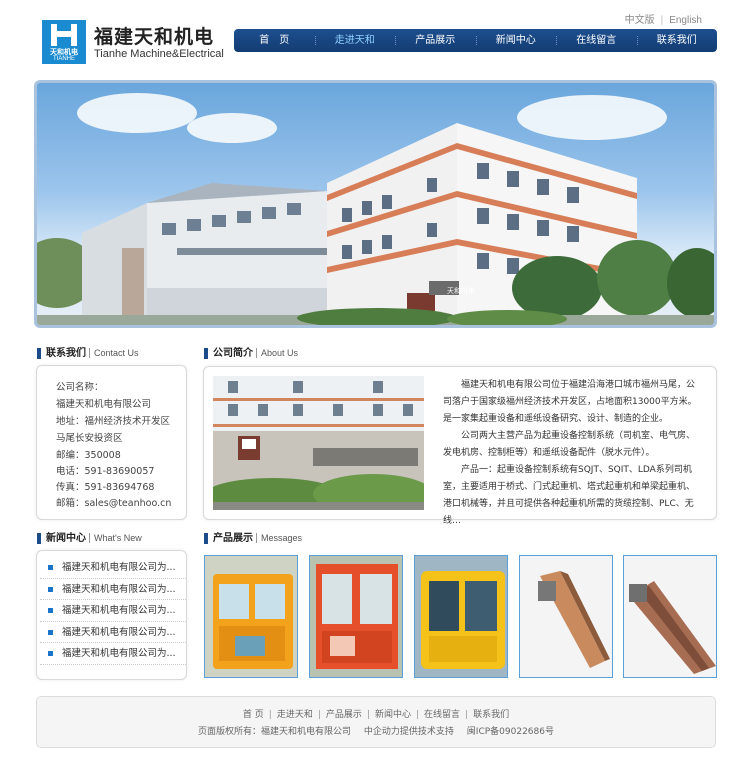 Image resolution: width=750 pixels, height=763 pixels. Describe the element at coordinates (113, 502) in the screenshot. I see `contact-email: 邮箱：sales@teanhoo.cn` at that location.